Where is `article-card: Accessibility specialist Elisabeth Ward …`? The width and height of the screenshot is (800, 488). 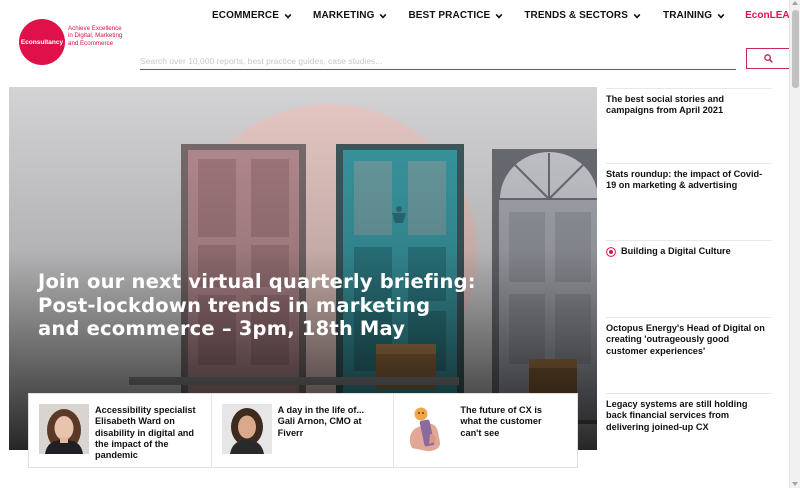 article-card: Accessibility specialist Elisabeth Ward … is located at coordinates (120, 430).